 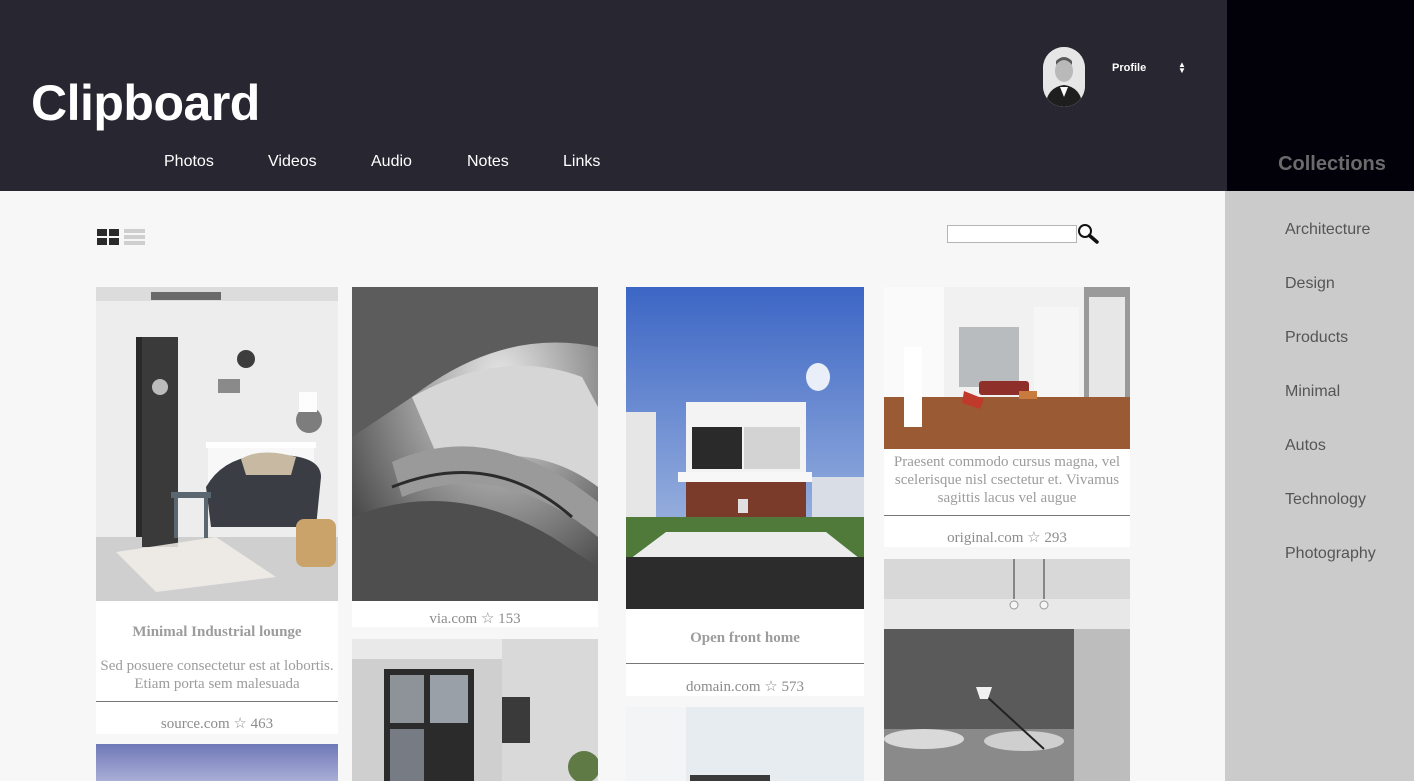 What do you see at coordinates (217, 723) in the screenshot?
I see `card-lounge-meta: source.com ☆ 463` at bounding box center [217, 723].